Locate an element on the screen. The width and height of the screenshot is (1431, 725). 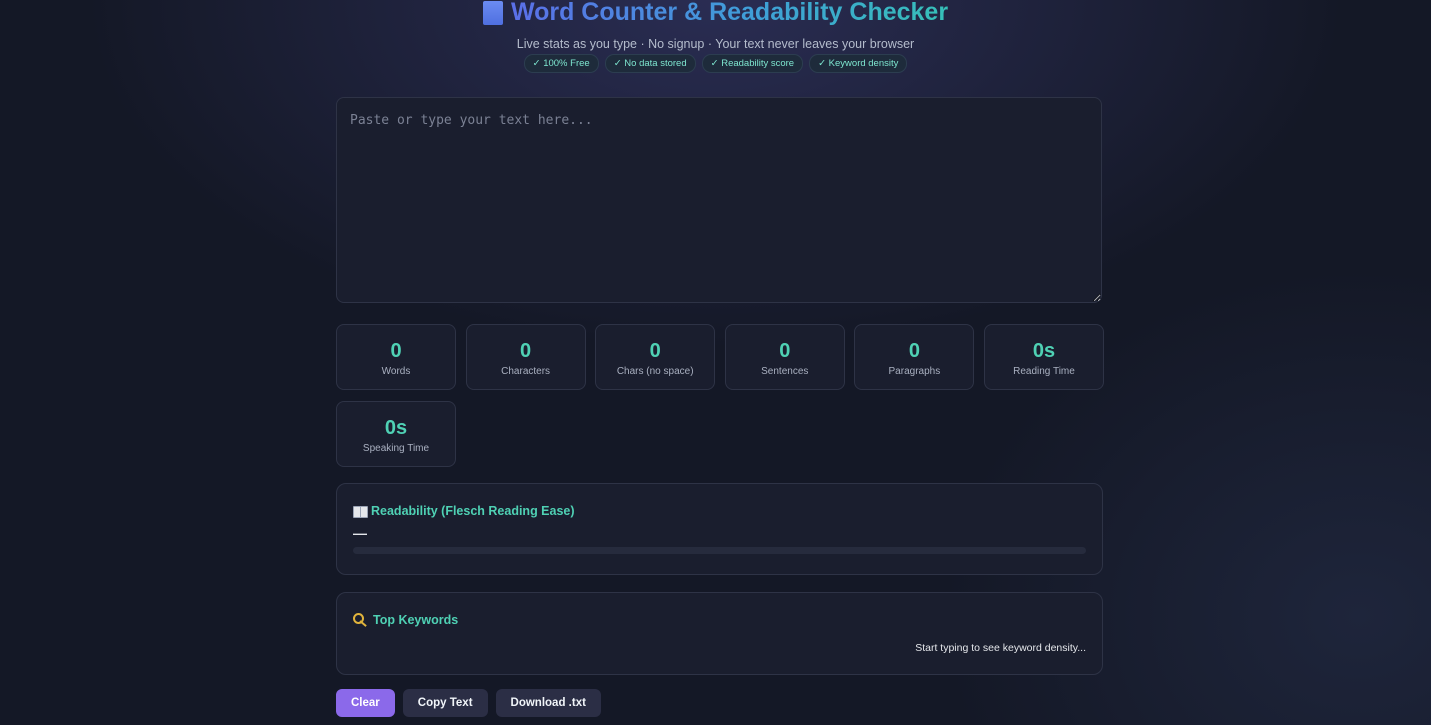
notebook-icon is located at coordinates (492, 13).